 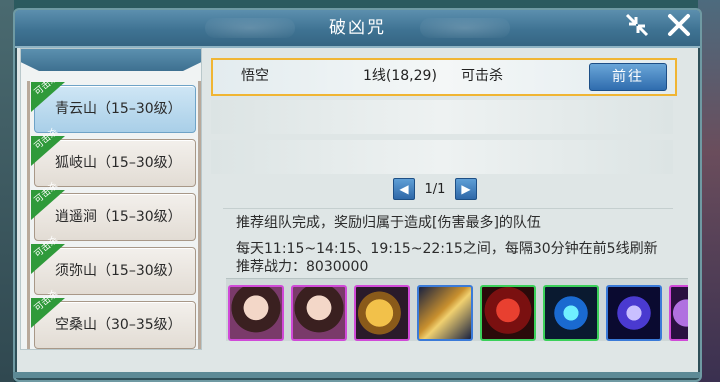 I want to click on chevron-right-icon: ▶, so click(x=466, y=189).